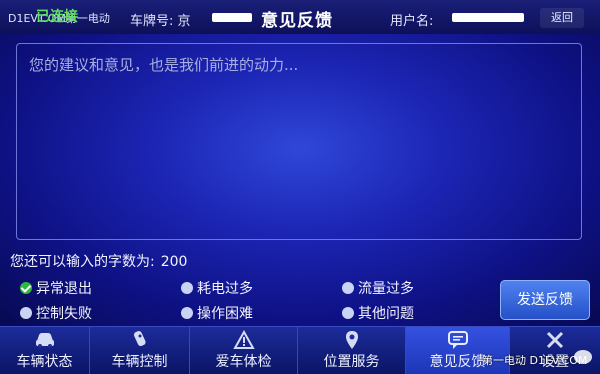 This screenshot has width=600, height=374. I want to click on check-icon, so click(26, 288).